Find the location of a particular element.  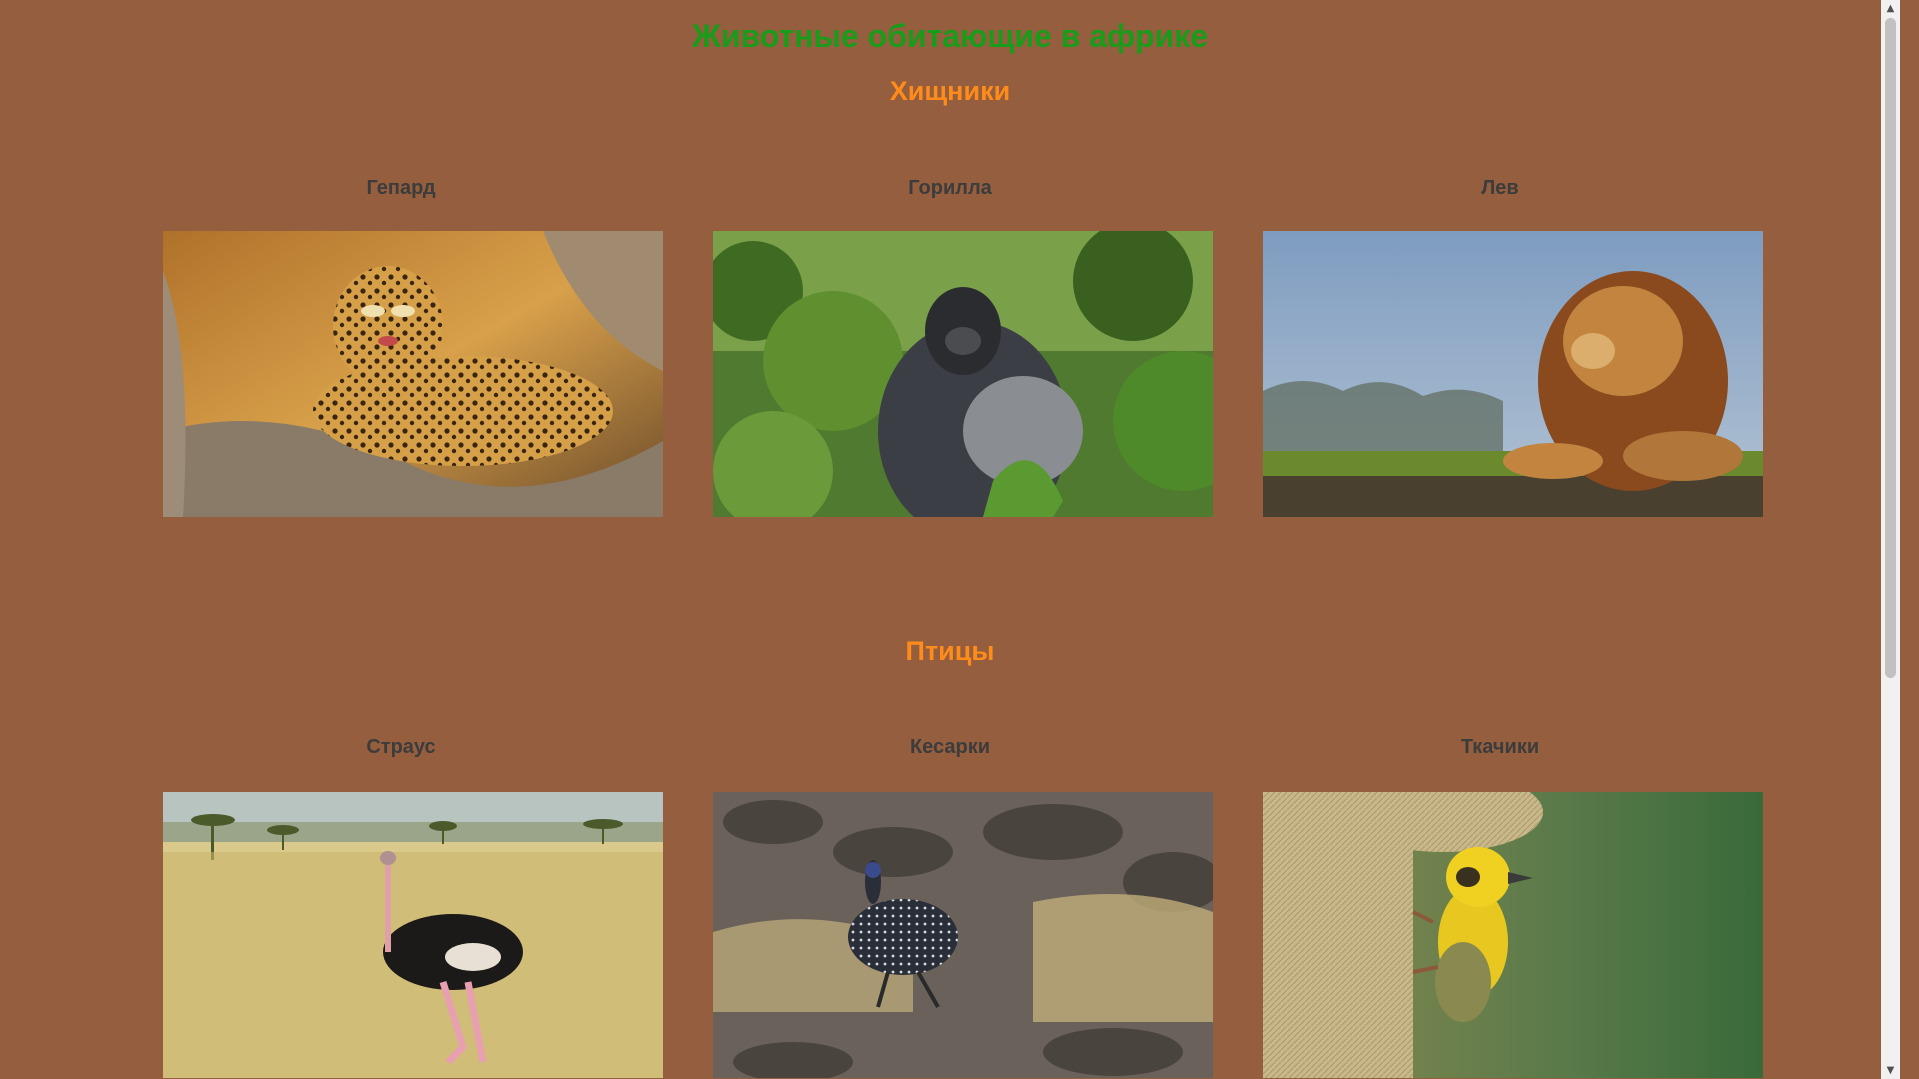

card-label-gorilla: Горилла is located at coordinates (950, 188).